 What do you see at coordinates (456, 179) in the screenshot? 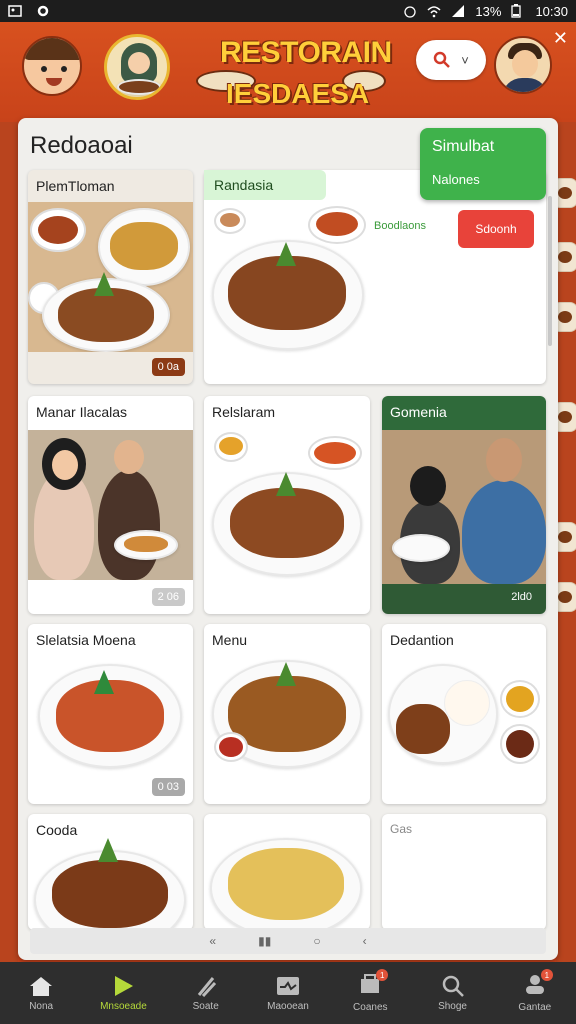
I see `popup-subtitle: Nalones` at bounding box center [456, 179].